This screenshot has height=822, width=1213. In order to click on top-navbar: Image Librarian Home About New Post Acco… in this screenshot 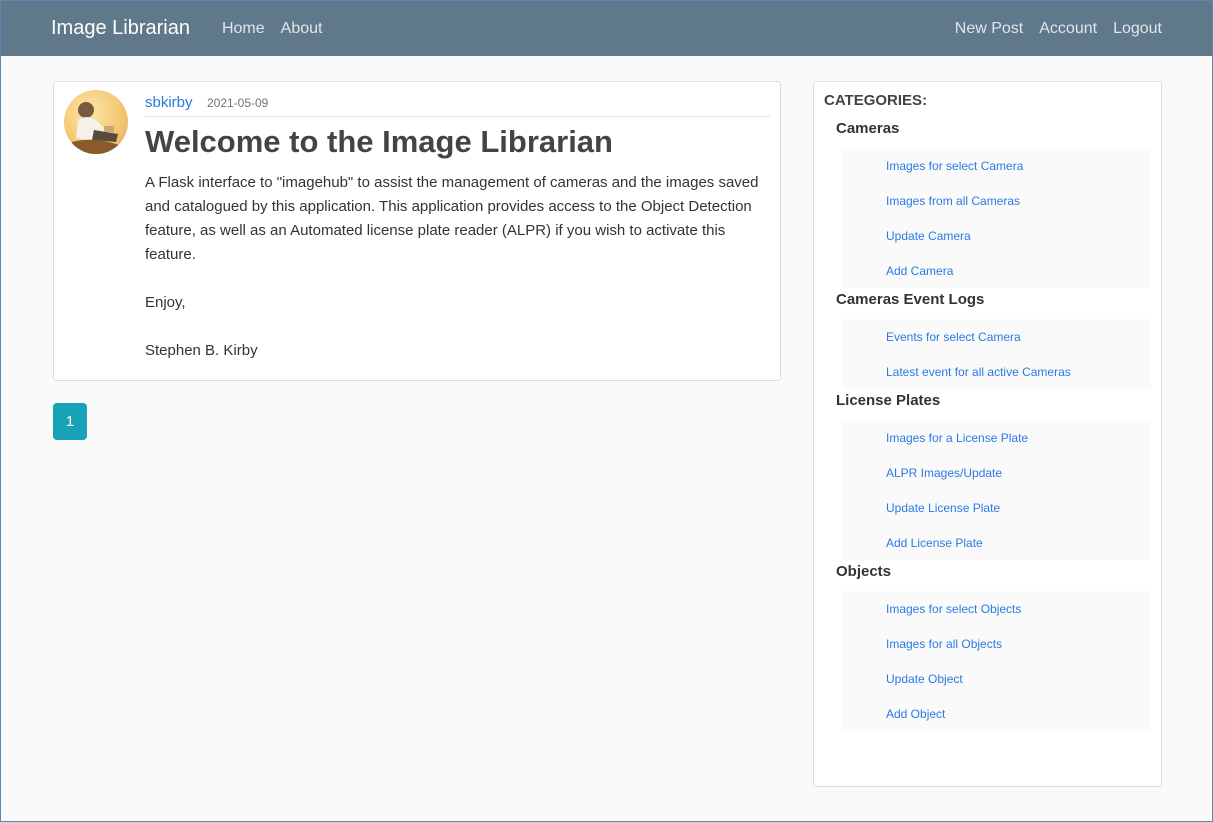, I will do `click(606, 28)`.